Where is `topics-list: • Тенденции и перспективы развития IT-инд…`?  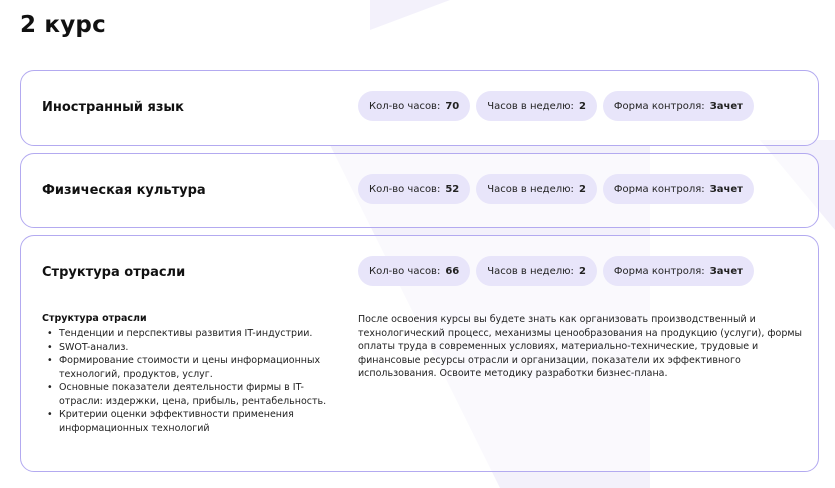 topics-list: • Тенденции и перспективы развития IT-инд… is located at coordinates (192, 381).